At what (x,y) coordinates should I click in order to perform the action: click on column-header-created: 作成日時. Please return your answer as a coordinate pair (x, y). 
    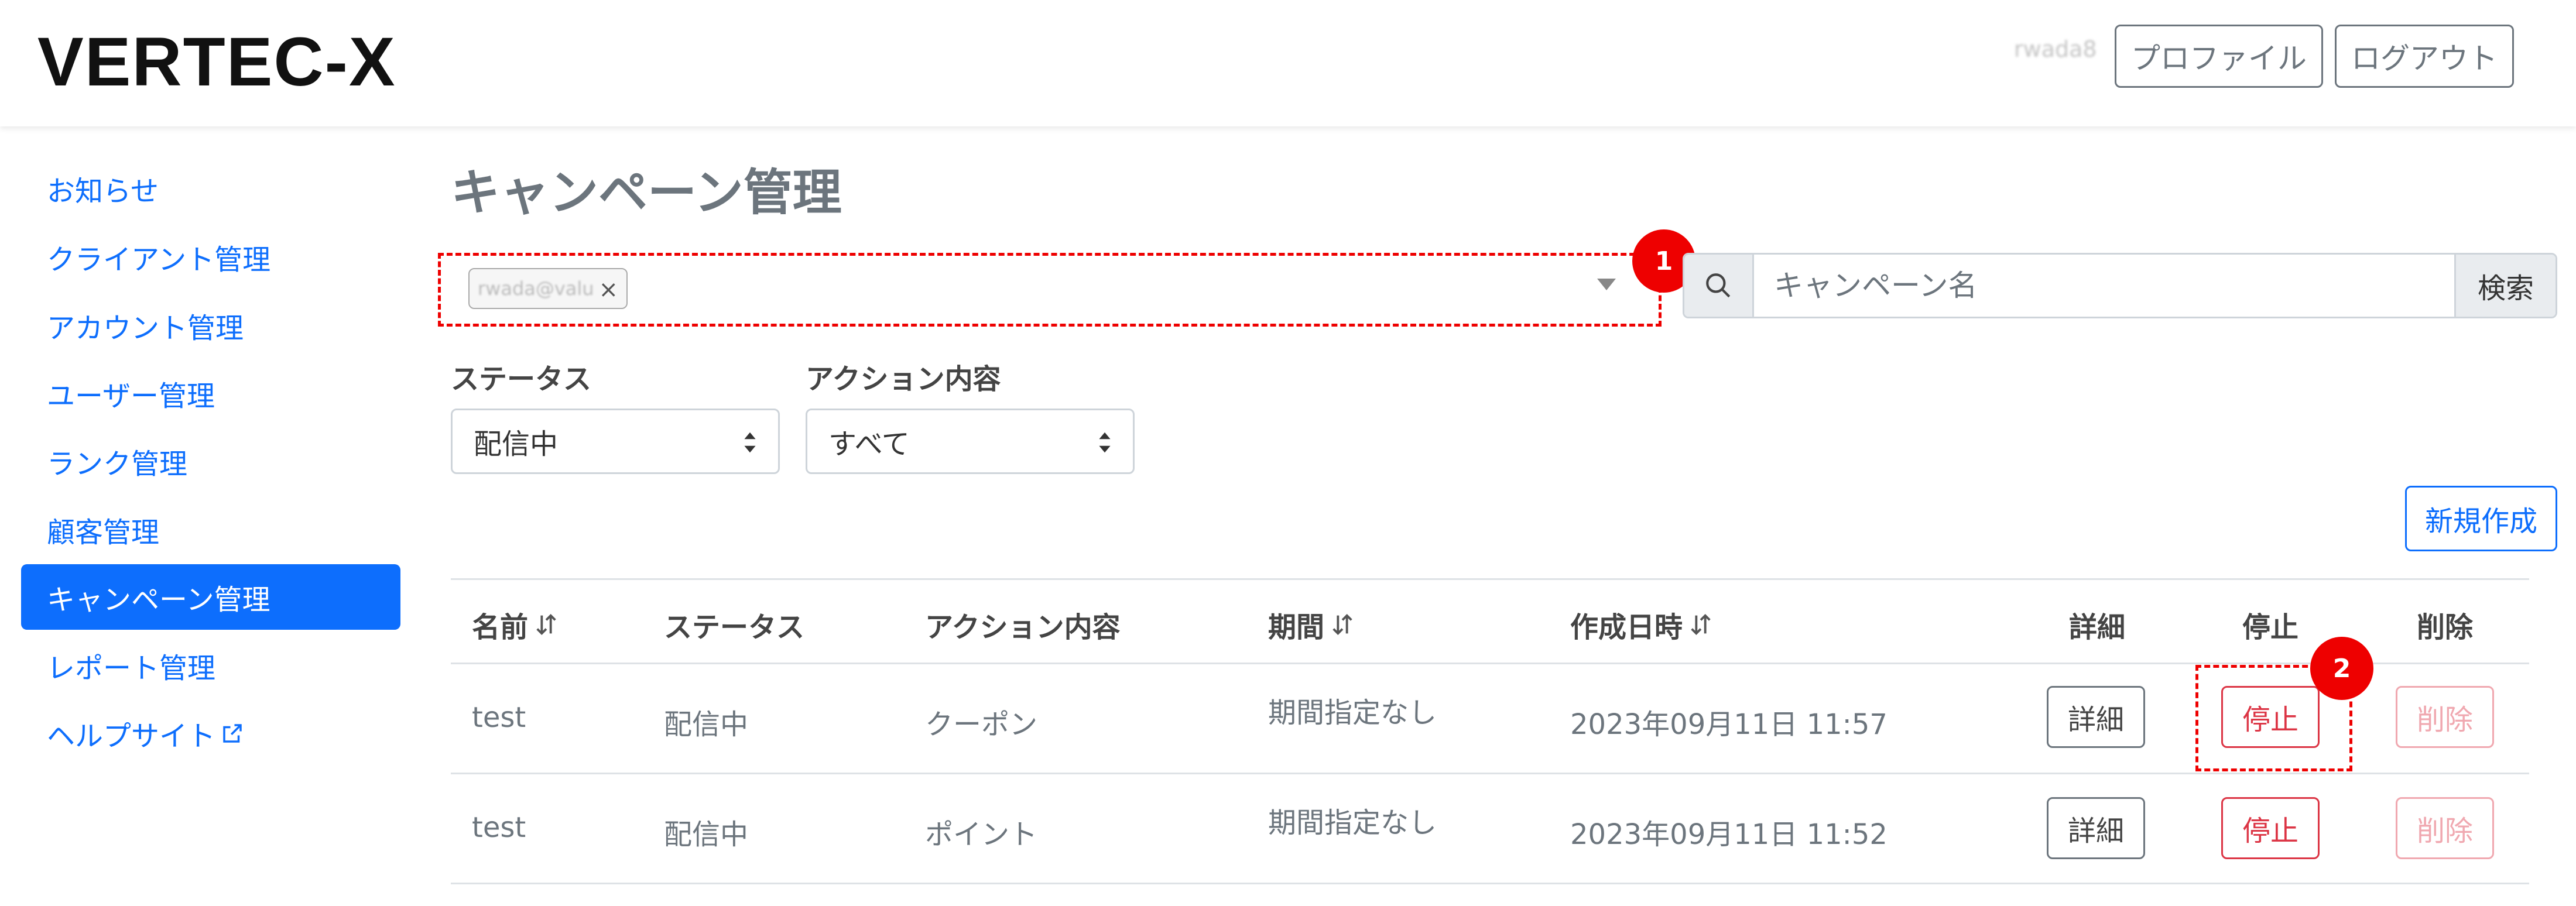
    Looking at the image, I should click on (1642, 625).